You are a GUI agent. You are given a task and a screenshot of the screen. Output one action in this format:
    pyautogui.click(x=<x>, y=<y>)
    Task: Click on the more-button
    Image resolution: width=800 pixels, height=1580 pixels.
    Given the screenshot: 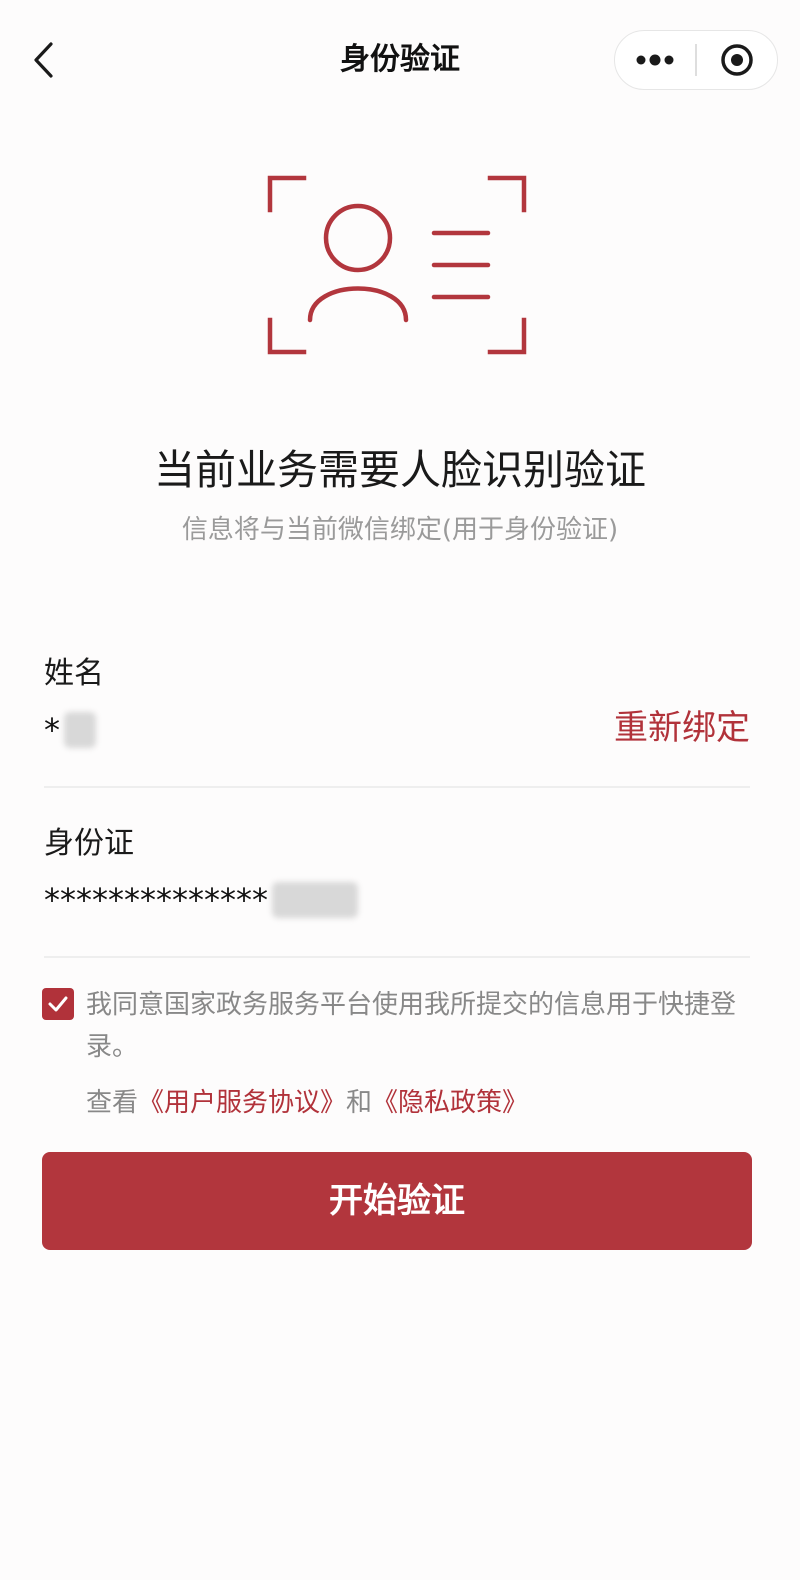 What is the action you would take?
    pyautogui.click(x=655, y=60)
    